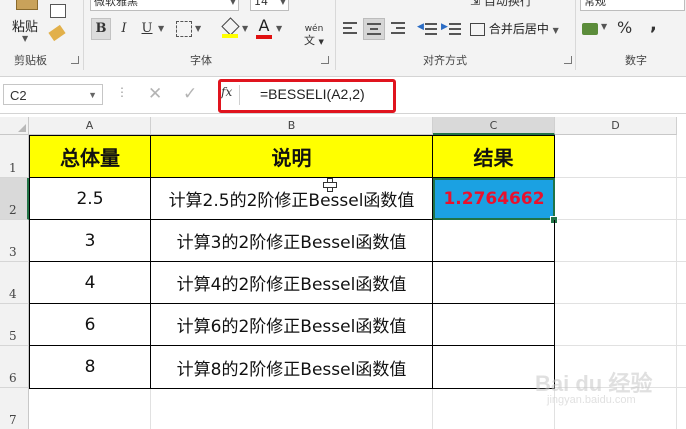 This screenshot has width=686, height=429. What do you see at coordinates (14, 199) in the screenshot?
I see `row-header-2: 2` at bounding box center [14, 199].